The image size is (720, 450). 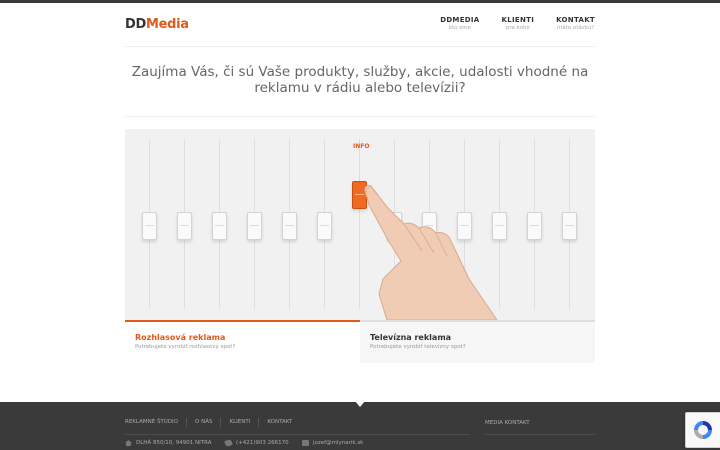 What do you see at coordinates (418, 347) in the screenshot?
I see `tab-subtitle: Potrebujete vyrobiť televízny spot?` at bounding box center [418, 347].